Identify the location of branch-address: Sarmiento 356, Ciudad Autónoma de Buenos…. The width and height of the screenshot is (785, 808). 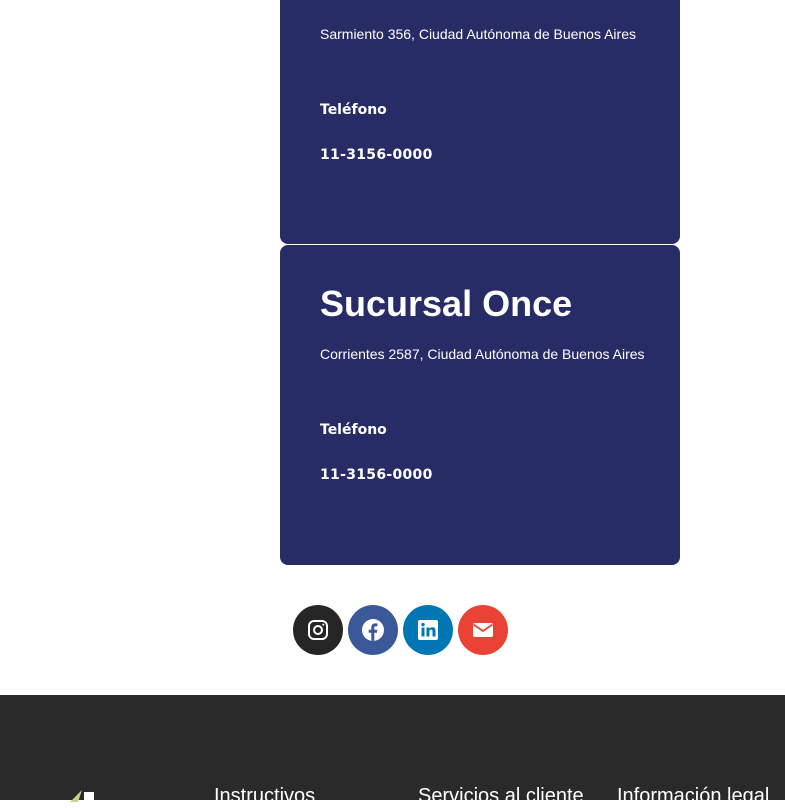
(478, 34).